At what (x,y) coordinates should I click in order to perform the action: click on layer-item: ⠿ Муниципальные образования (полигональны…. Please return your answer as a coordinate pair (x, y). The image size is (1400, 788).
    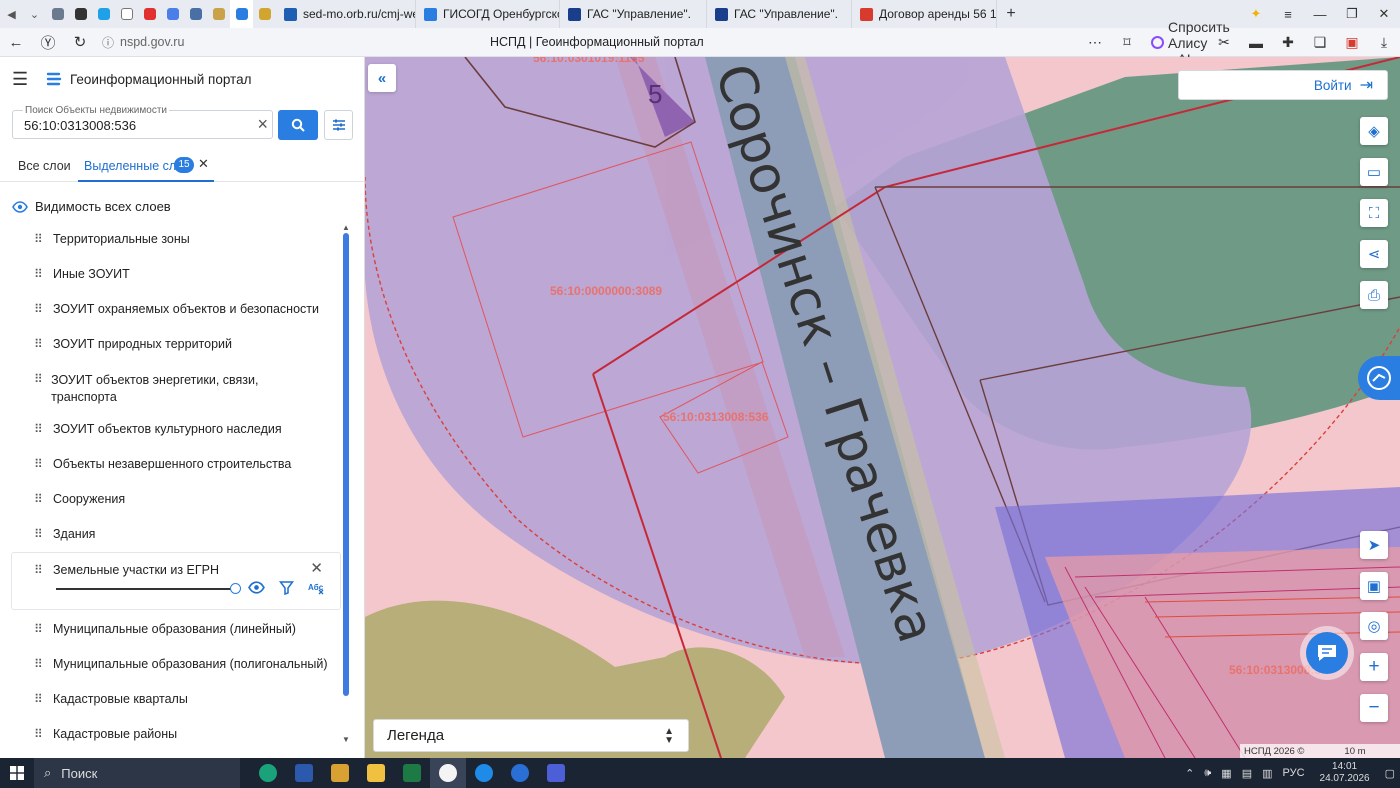
    Looking at the image, I should click on (180, 664).